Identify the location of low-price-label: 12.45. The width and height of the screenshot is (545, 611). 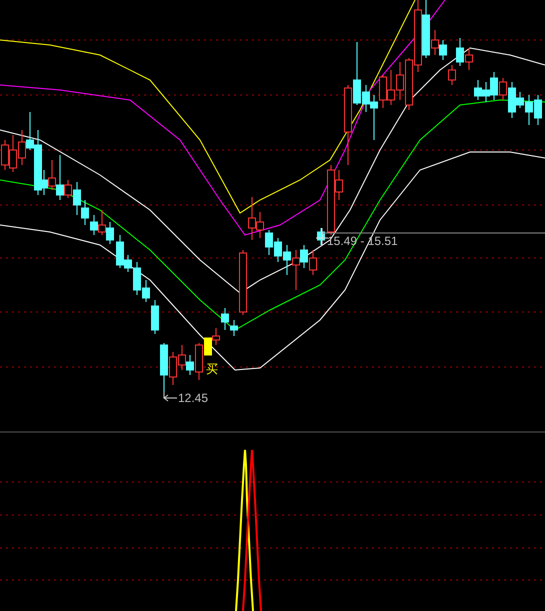
(193, 398).